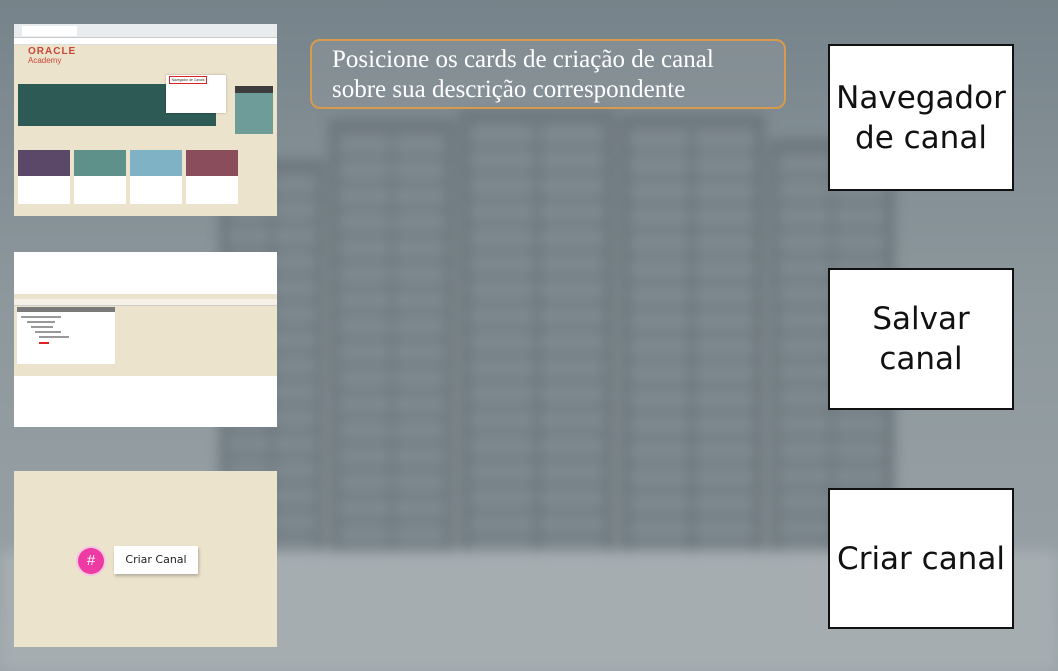  Describe the element at coordinates (509, 89) in the screenshot. I see `instruction-line-2: sobre sua descrição correspondente` at that location.